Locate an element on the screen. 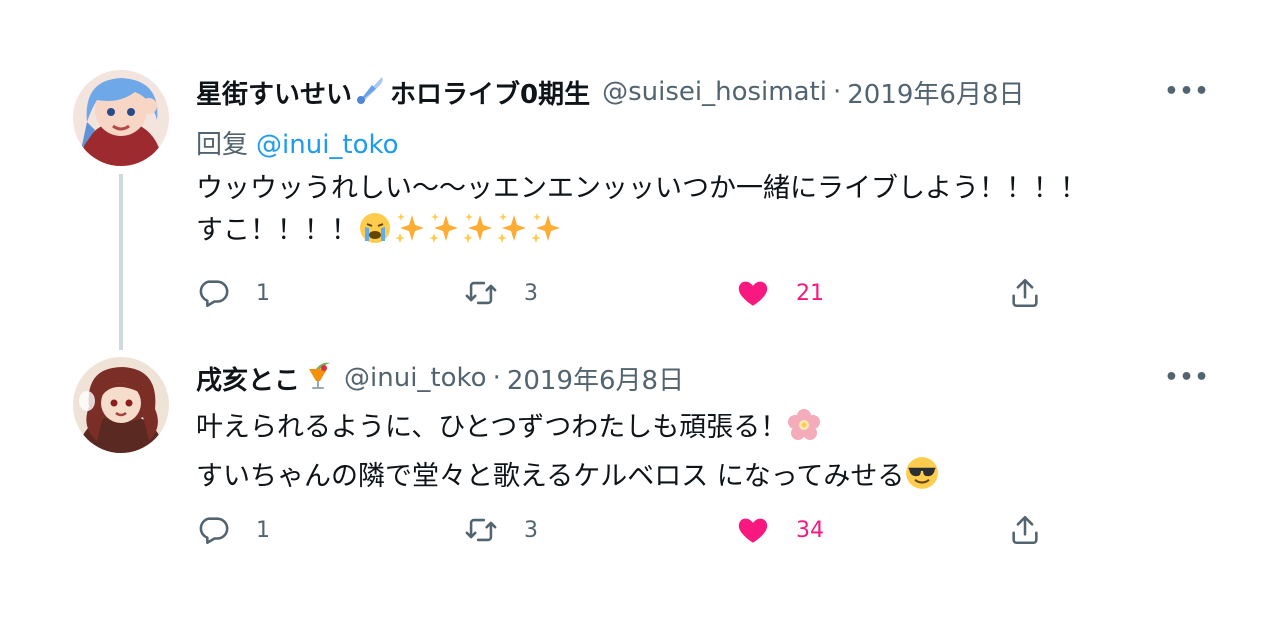 This screenshot has width=1285, height=622. display-name: 戌亥とこ is located at coordinates (248, 378).